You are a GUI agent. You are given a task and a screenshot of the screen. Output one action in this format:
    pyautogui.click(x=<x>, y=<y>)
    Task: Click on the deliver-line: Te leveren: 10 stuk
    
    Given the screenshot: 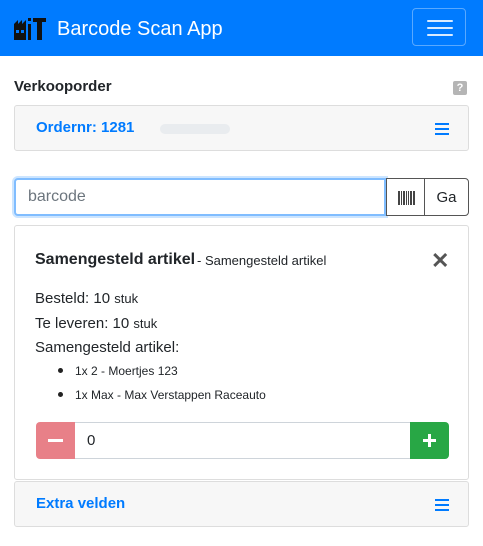 What is the action you would take?
    pyautogui.click(x=96, y=324)
    